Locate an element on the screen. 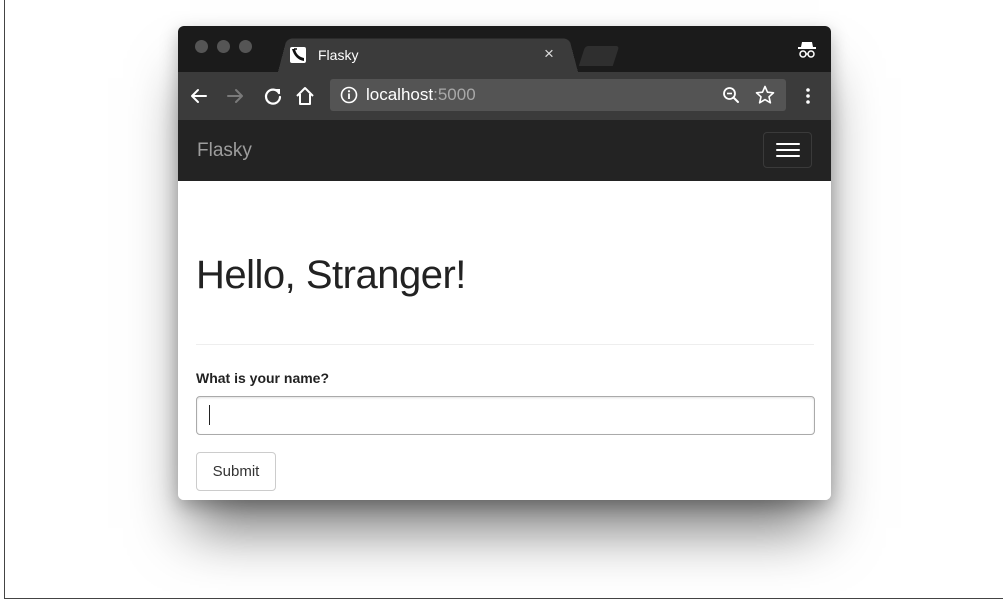 This screenshot has height=600, width=1003. navbar: Flasky is located at coordinates (504, 150).